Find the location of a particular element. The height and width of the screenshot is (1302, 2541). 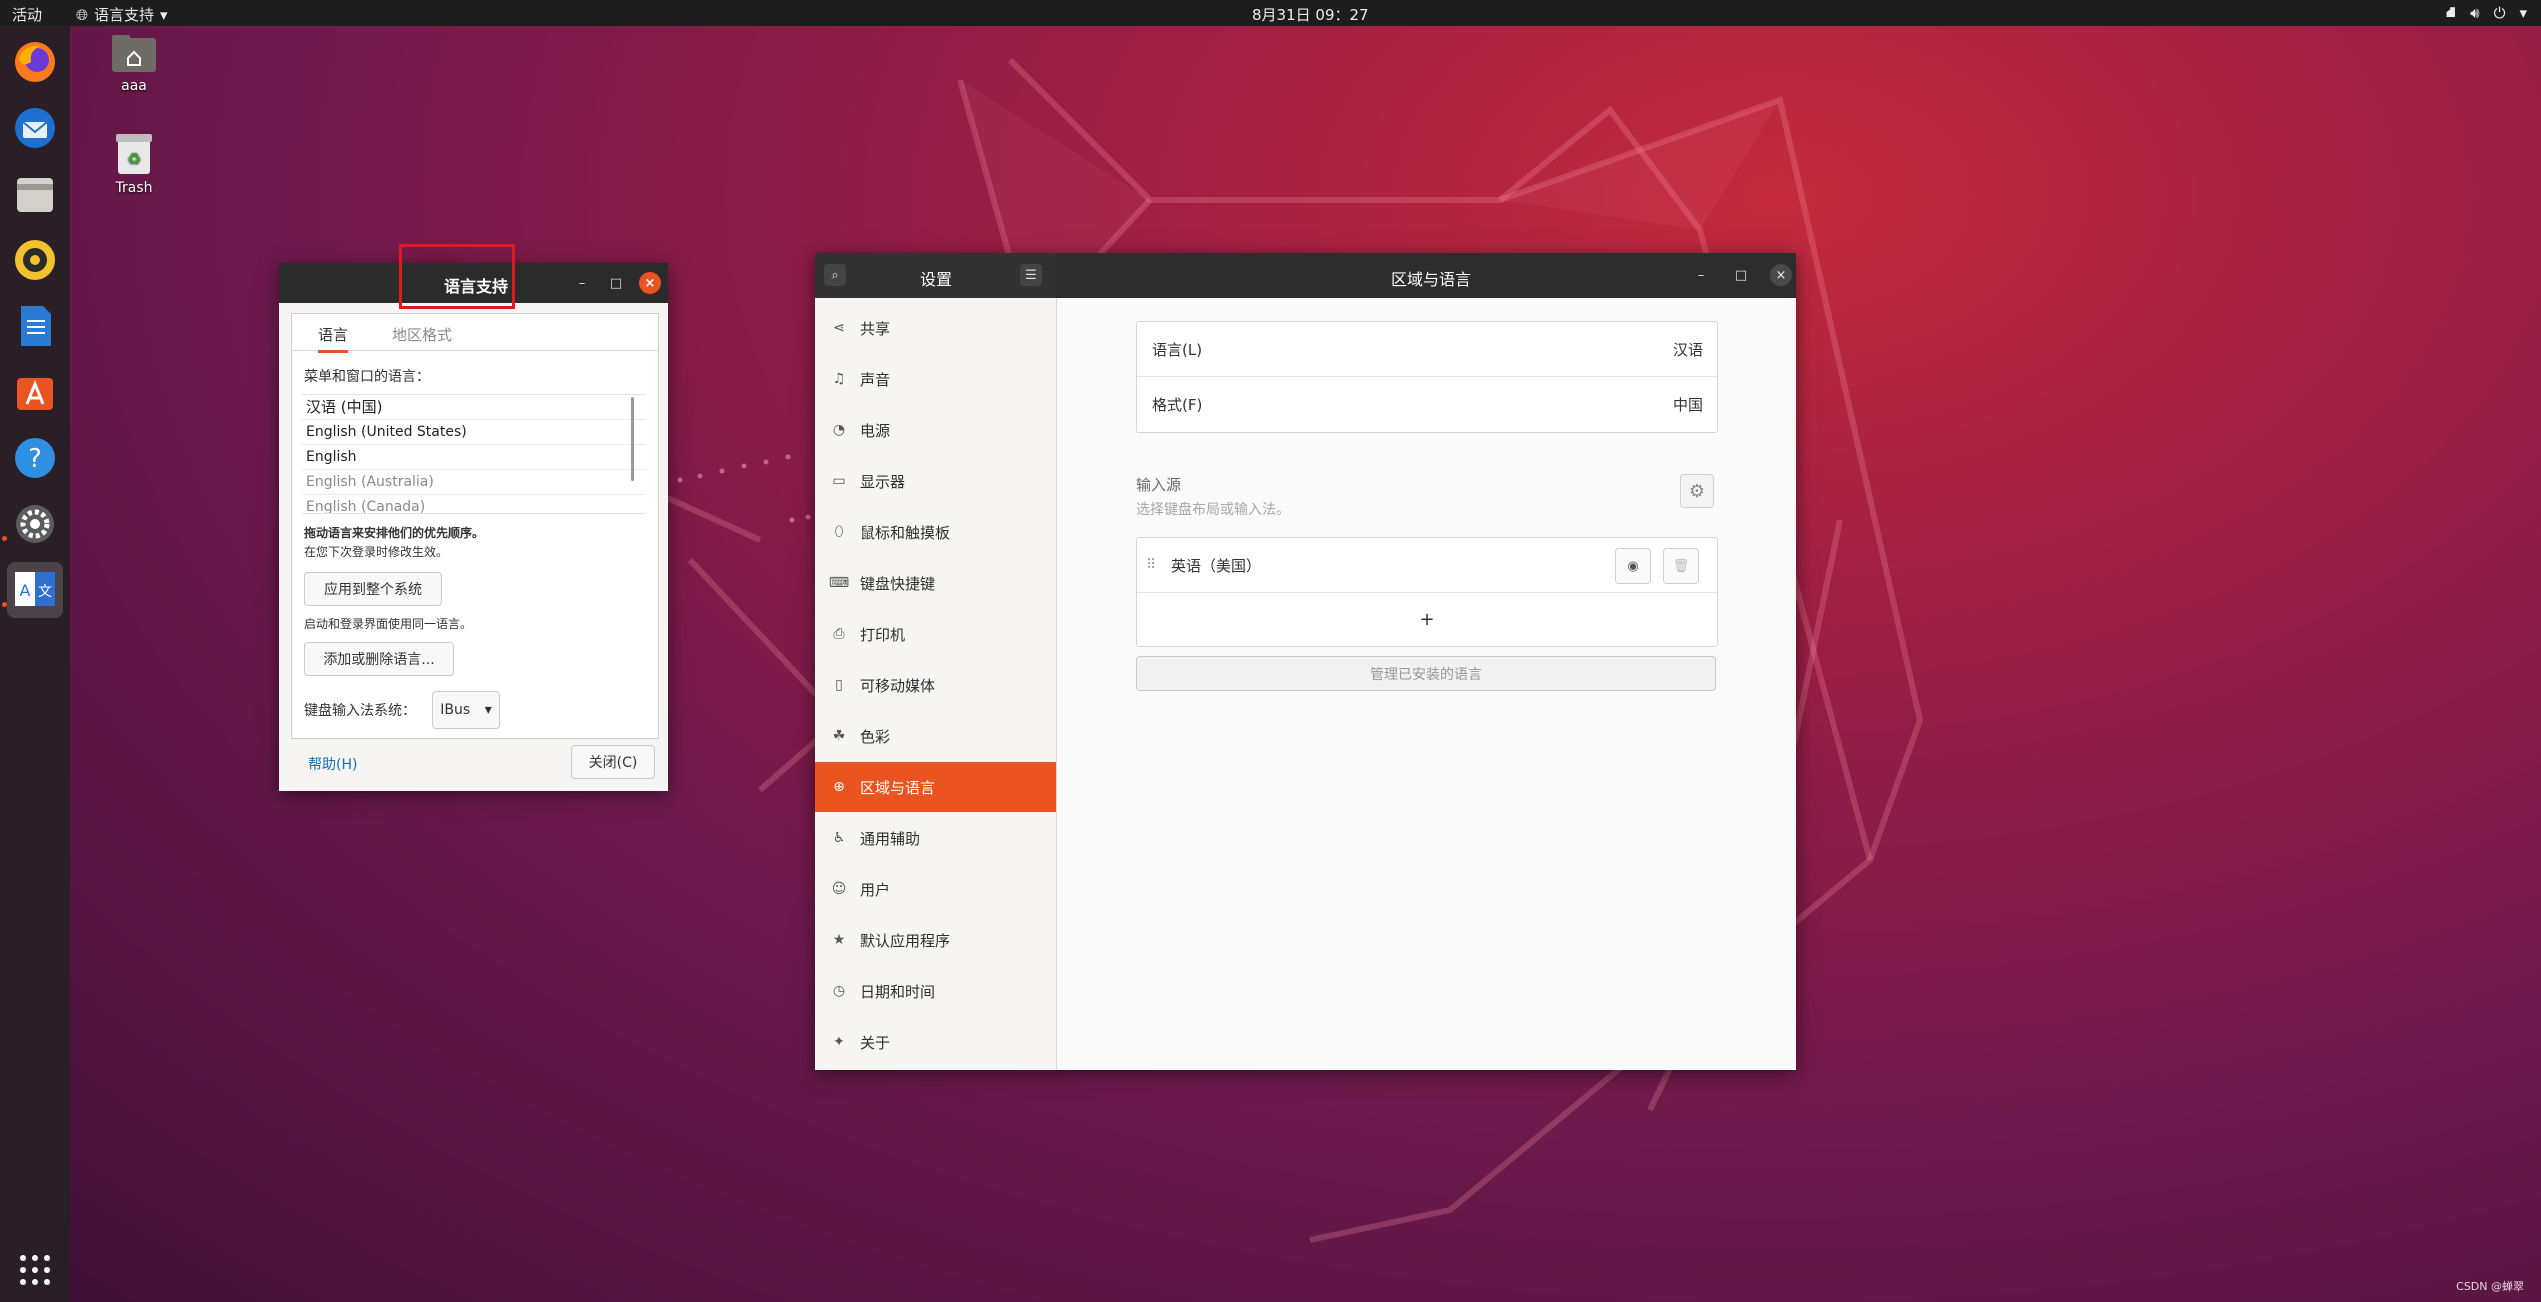

list-item: English is located at coordinates (474, 457).